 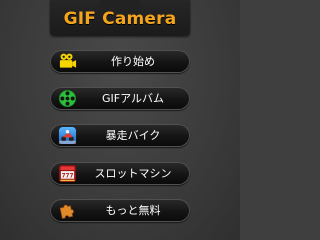 I want to click on film-reel-icon, so click(x=67, y=98).